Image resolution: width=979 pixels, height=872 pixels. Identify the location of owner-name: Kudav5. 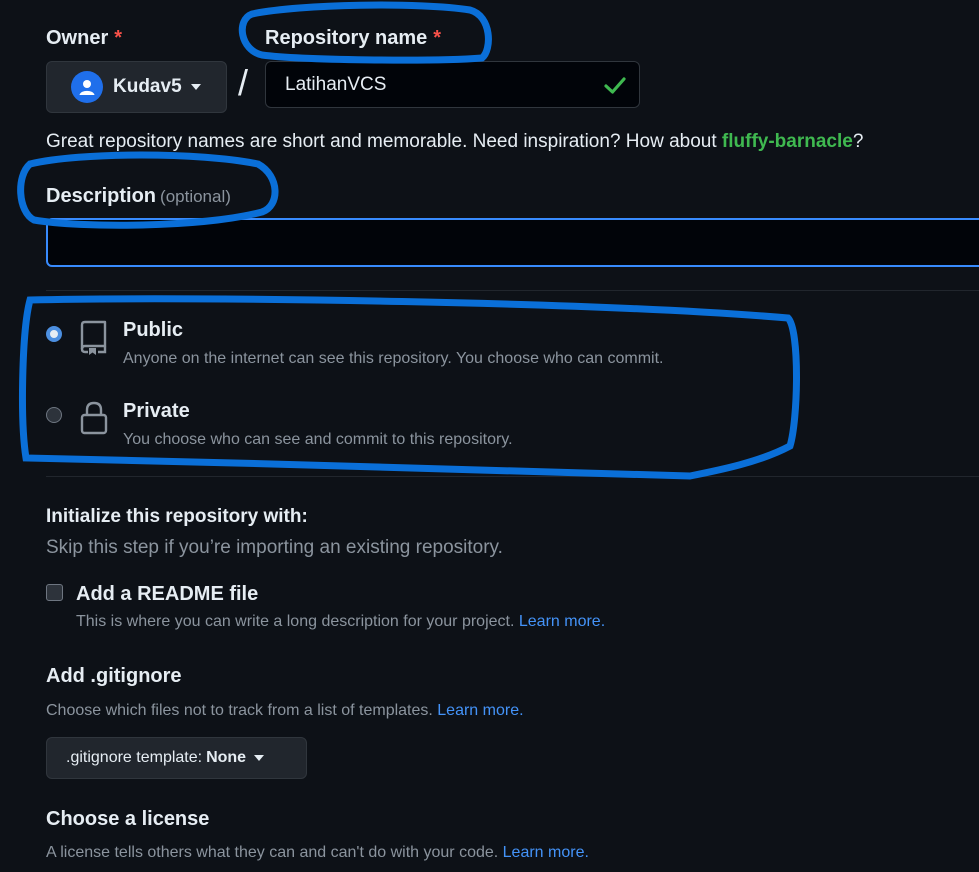
(147, 86).